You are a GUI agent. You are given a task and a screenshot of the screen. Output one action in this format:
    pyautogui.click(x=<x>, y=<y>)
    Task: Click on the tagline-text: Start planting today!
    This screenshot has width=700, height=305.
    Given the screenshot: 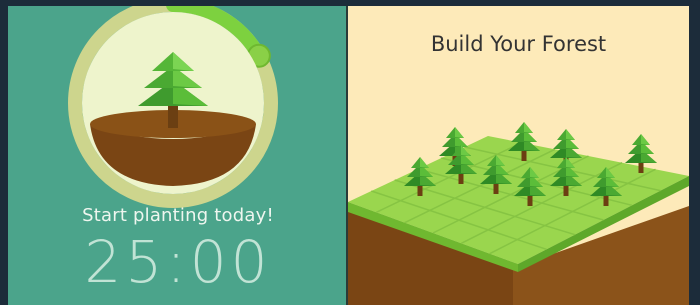 What is the action you would take?
    pyautogui.click(x=178, y=215)
    